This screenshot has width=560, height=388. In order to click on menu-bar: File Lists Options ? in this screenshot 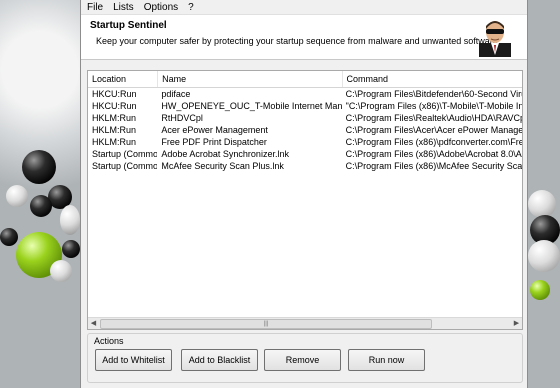, I will do `click(304, 7)`.